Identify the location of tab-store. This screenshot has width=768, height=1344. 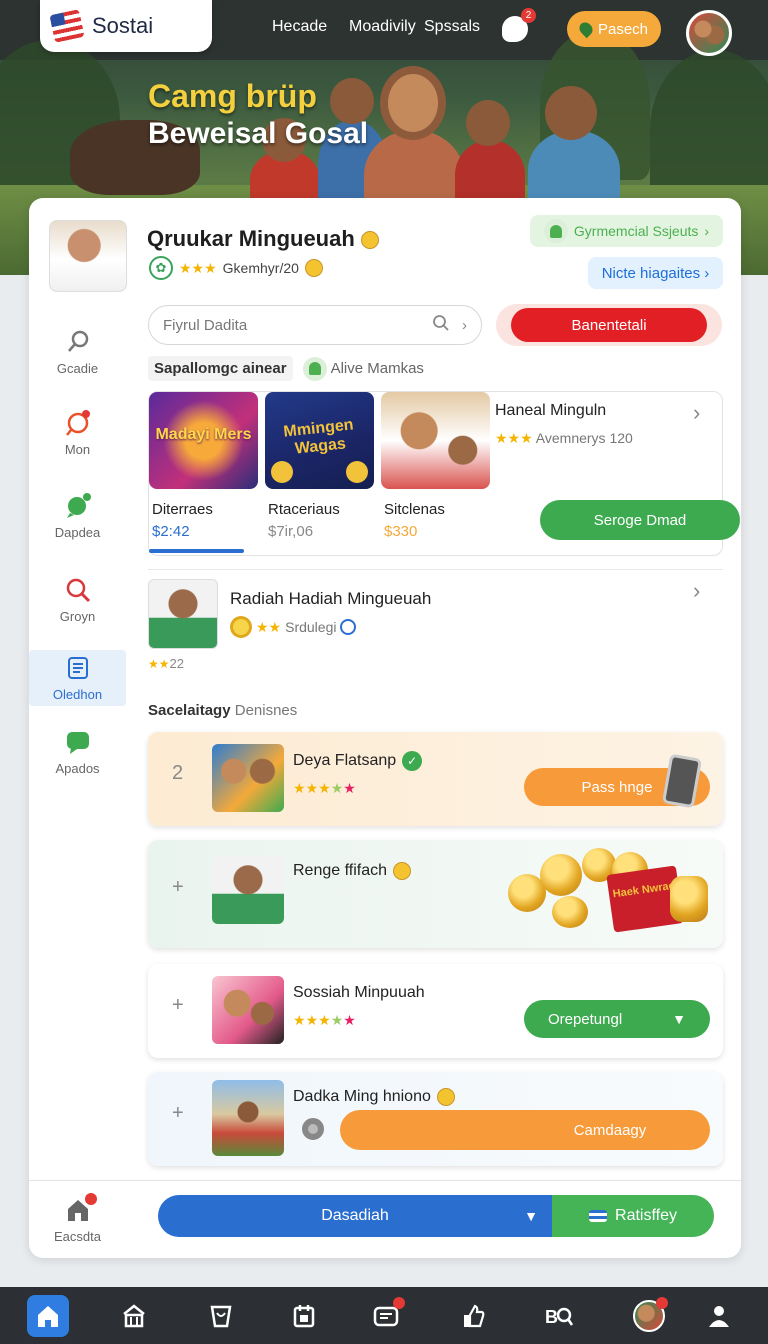
(134, 1316).